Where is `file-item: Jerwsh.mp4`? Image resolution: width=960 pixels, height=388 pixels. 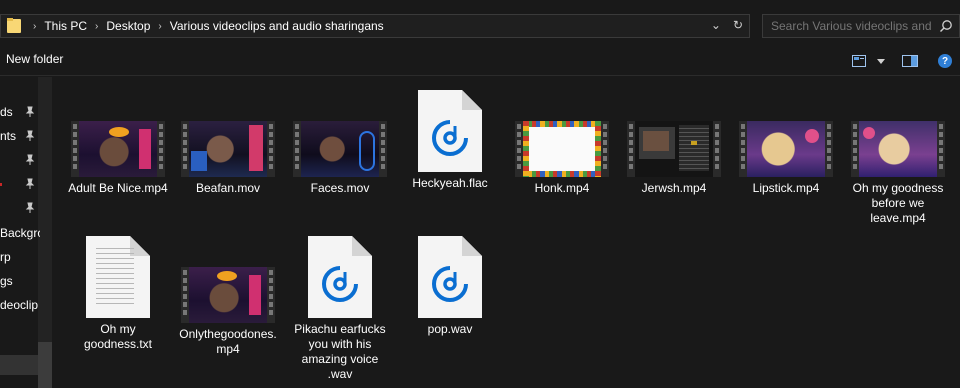 file-item: Jerwsh.mp4 is located at coordinates (674, 158).